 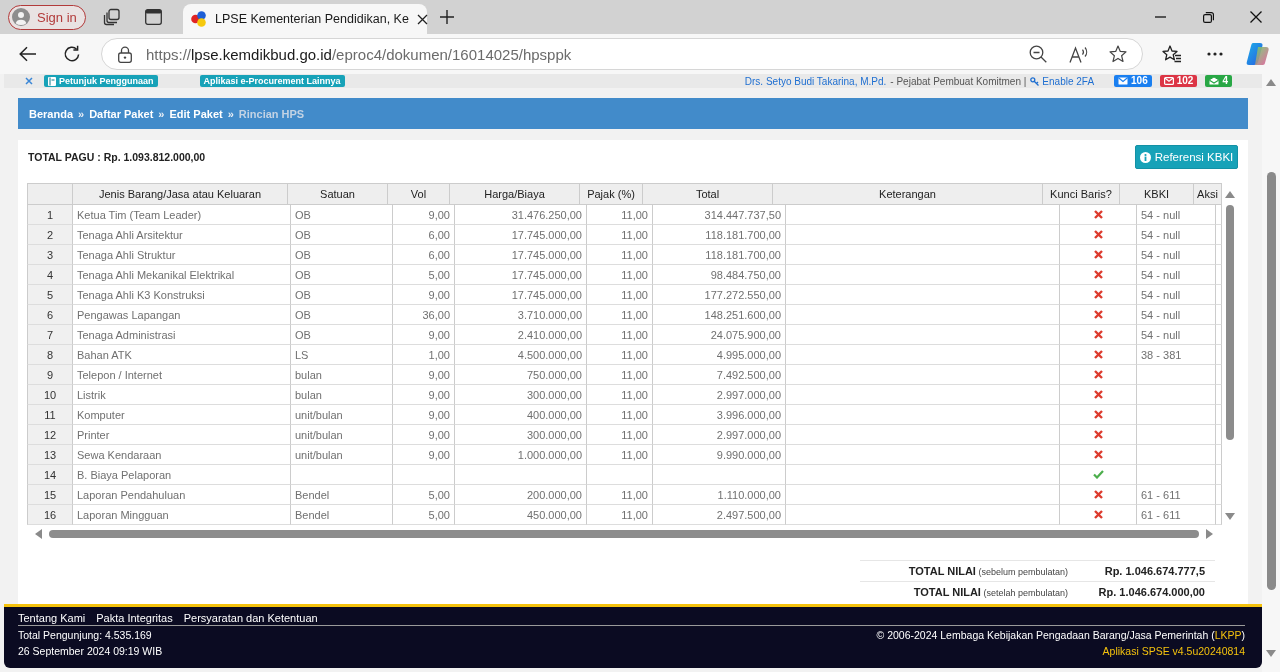 What do you see at coordinates (1154, 571) in the screenshot?
I see `total-value: Rp. 1.046.674.777,5` at bounding box center [1154, 571].